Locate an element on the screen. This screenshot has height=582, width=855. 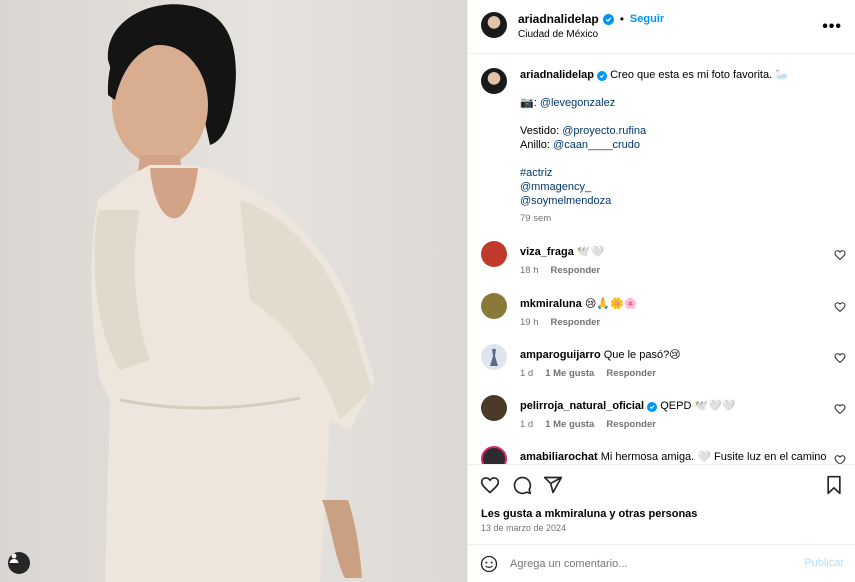
publish-button: Publicar is located at coordinates (824, 563).